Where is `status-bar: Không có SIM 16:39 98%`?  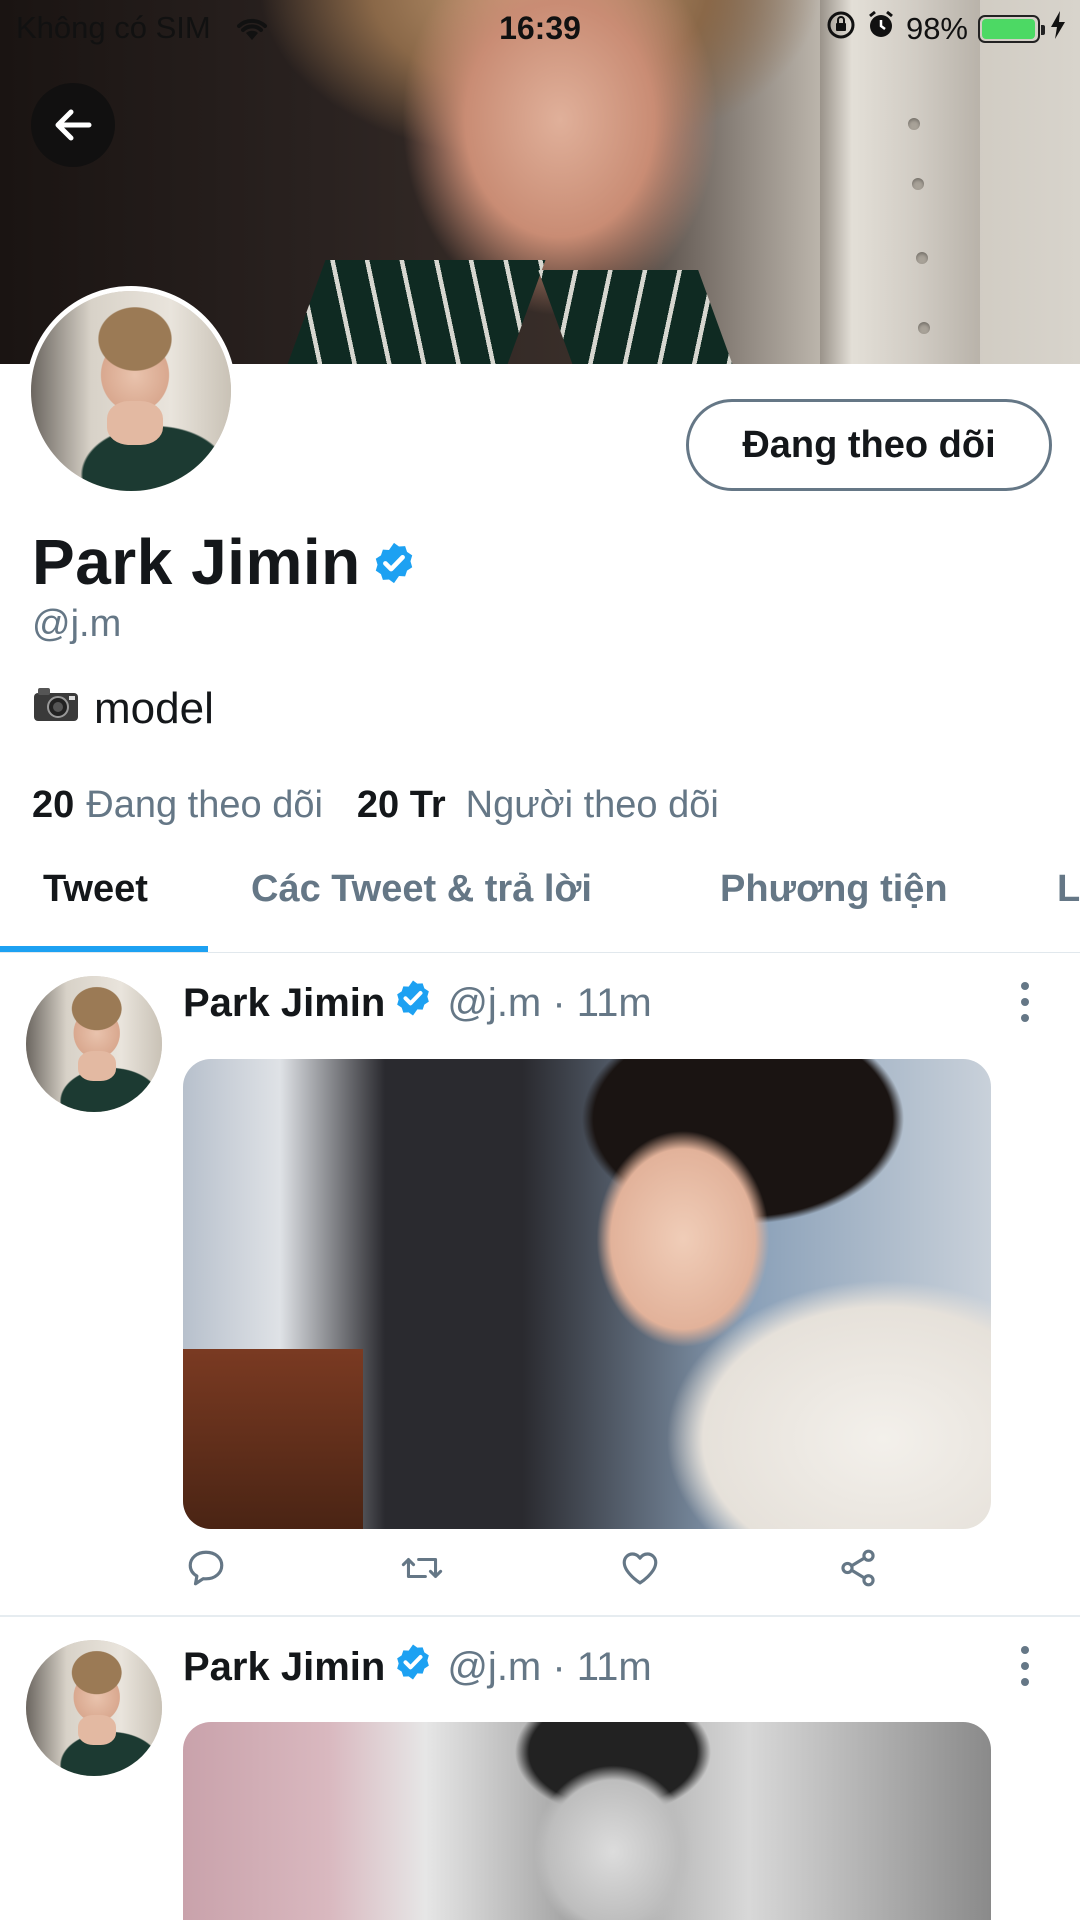 status-bar: Không có SIM 16:39 98% is located at coordinates (540, 26).